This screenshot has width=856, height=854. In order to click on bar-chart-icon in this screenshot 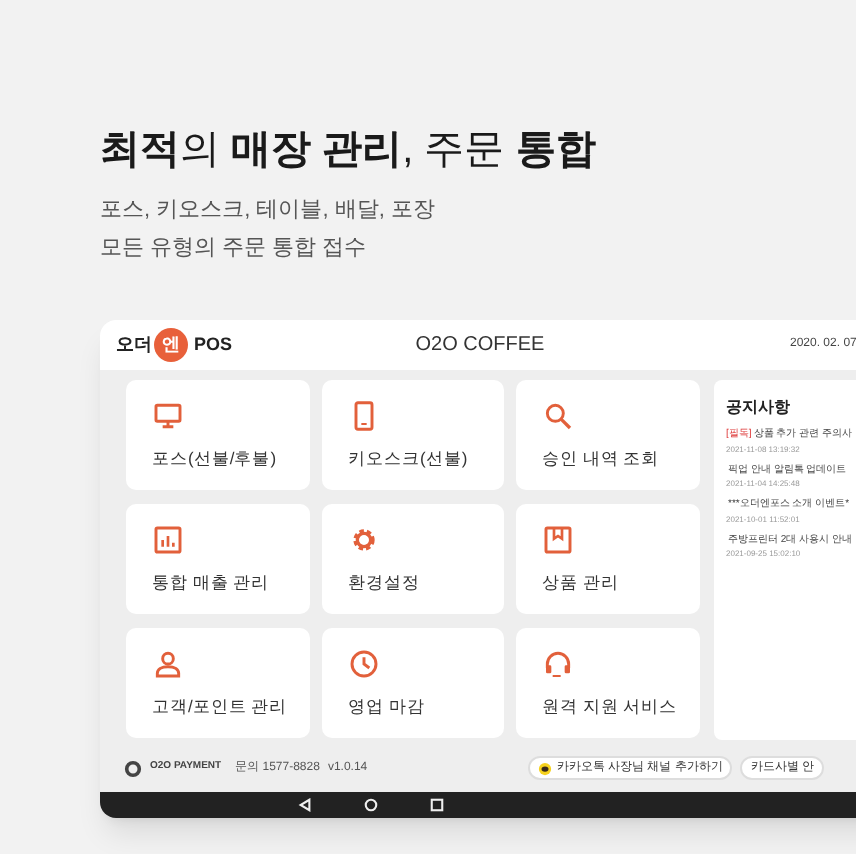, I will do `click(168, 540)`.